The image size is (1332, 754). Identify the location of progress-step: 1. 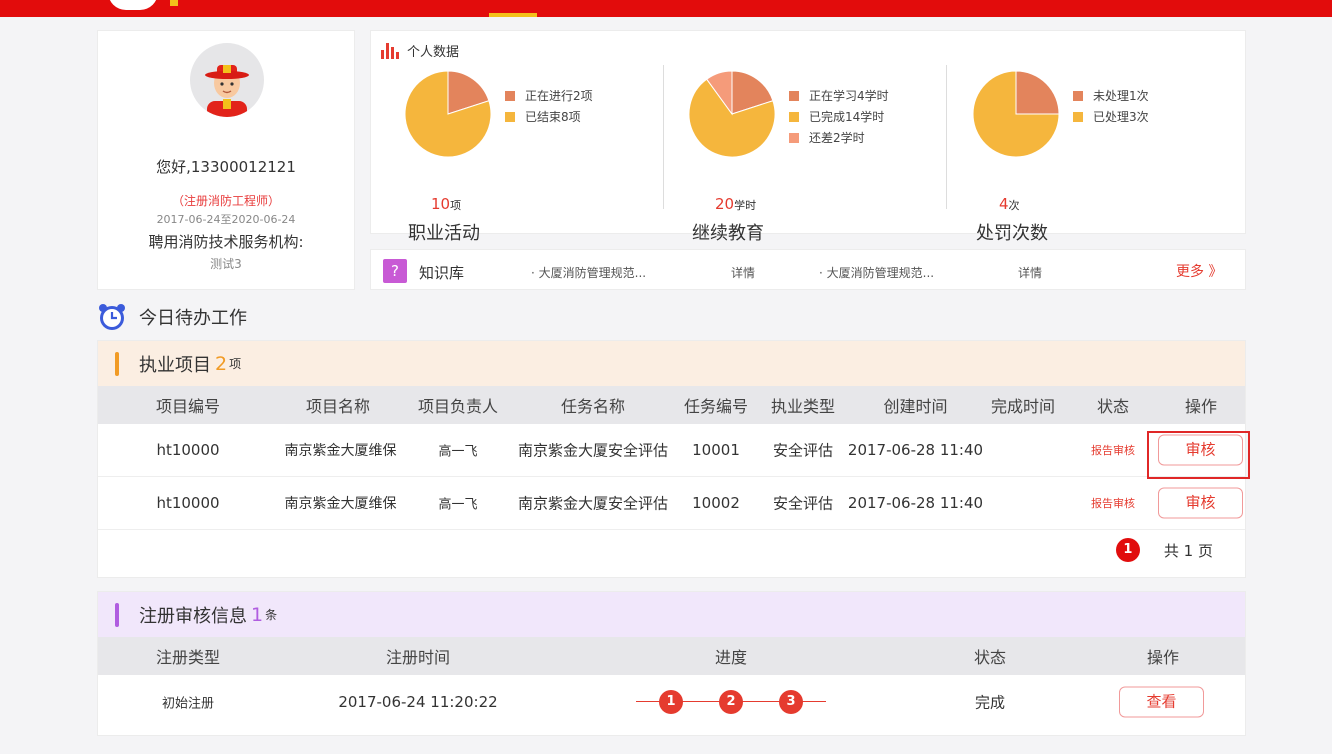
(671, 701).